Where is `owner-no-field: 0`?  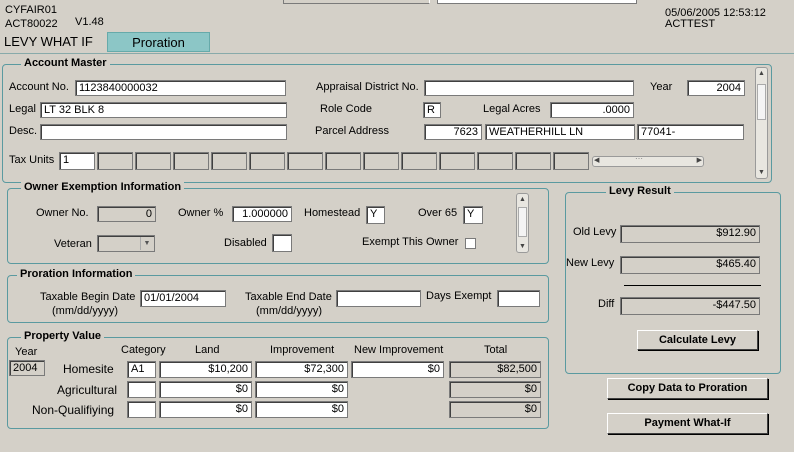
owner-no-field: 0 is located at coordinates (126, 214).